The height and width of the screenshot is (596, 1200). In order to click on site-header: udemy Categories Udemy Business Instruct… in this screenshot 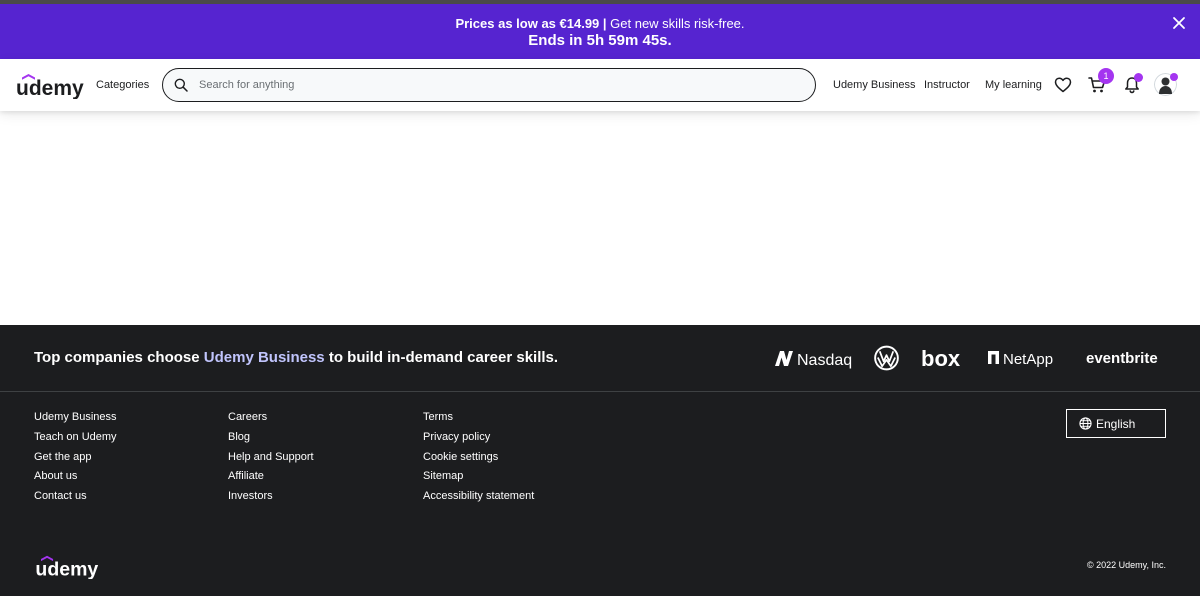, I will do `click(600, 85)`.